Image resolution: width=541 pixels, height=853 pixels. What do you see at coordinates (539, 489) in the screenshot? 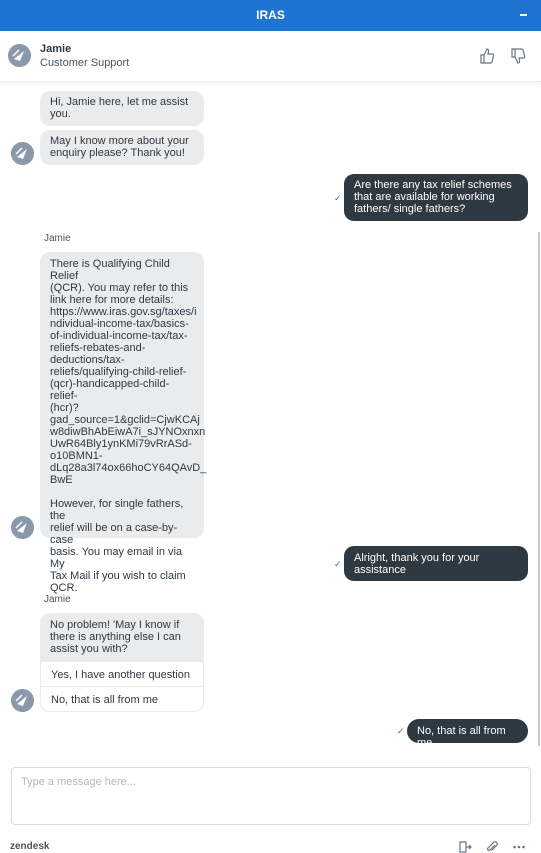
I see `chat-scrollbar` at bounding box center [539, 489].